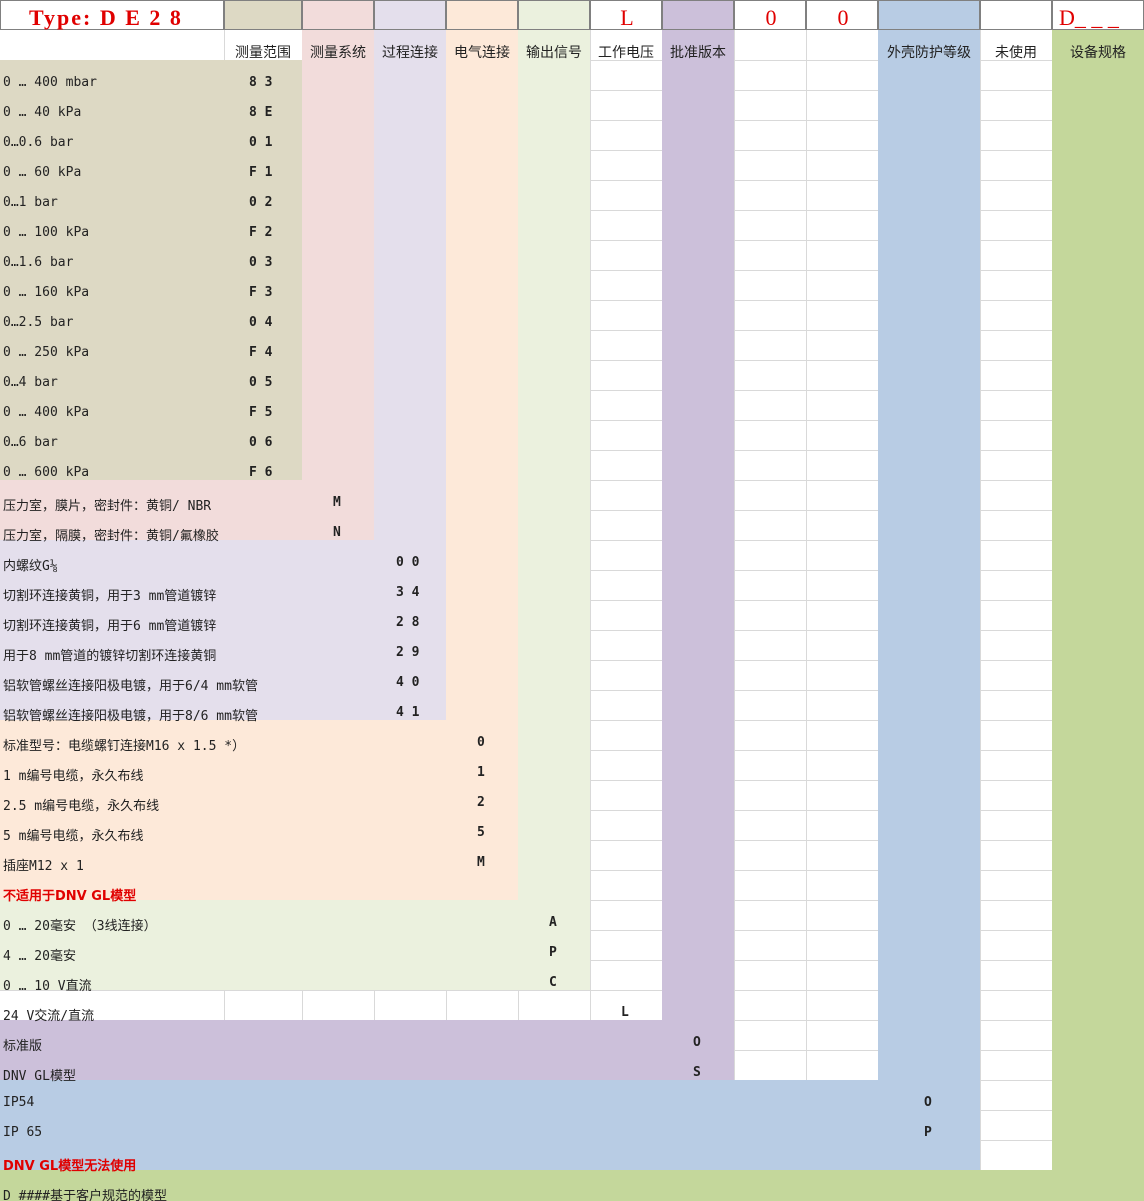  I want to click on header-spec-cell: D_ _ _, so click(1098, 15).